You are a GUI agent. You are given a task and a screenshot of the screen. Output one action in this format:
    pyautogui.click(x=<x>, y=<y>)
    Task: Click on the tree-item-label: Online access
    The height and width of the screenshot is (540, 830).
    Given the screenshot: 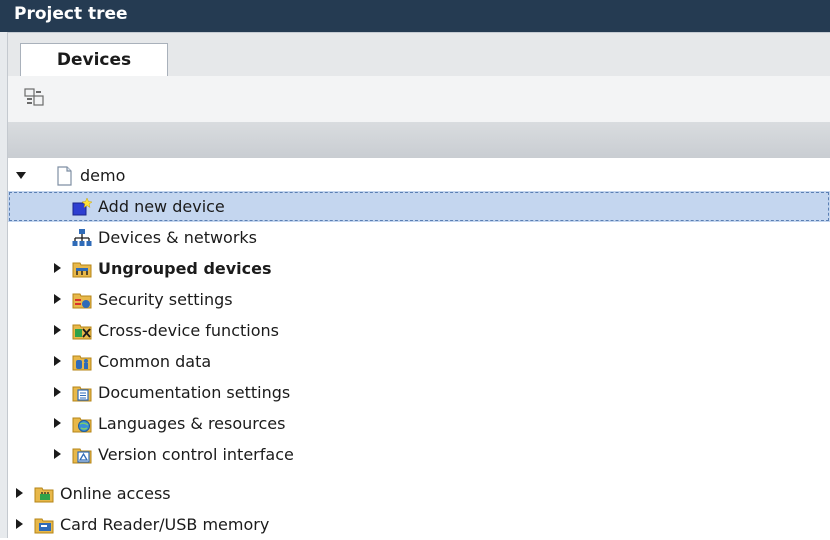 What is the action you would take?
    pyautogui.click(x=115, y=493)
    